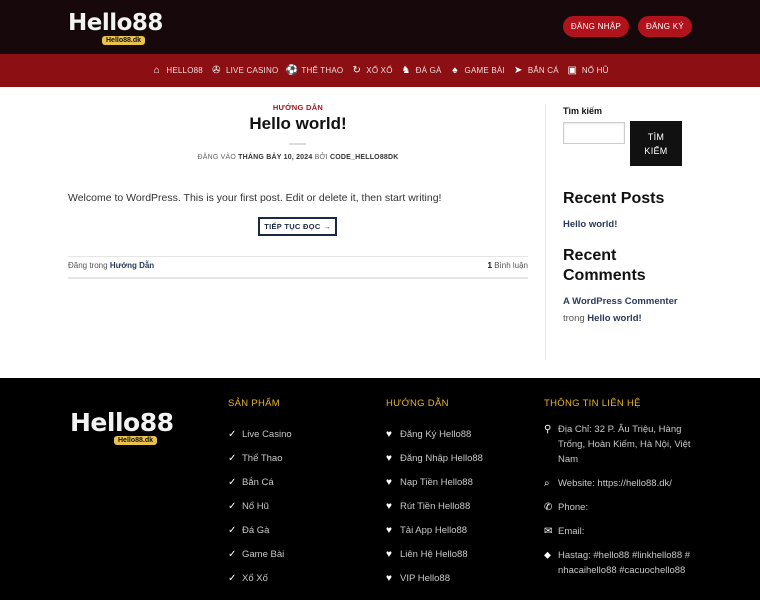  What do you see at coordinates (594, 133) in the screenshot?
I see `search-input` at bounding box center [594, 133].